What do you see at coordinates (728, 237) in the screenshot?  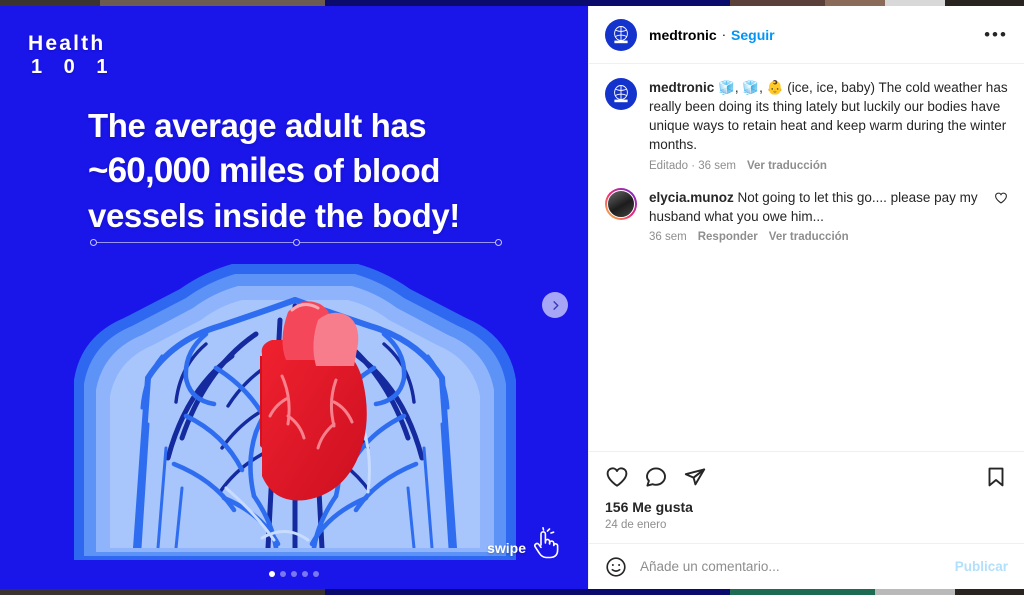 I see `comment-reply-button: Responder` at bounding box center [728, 237].